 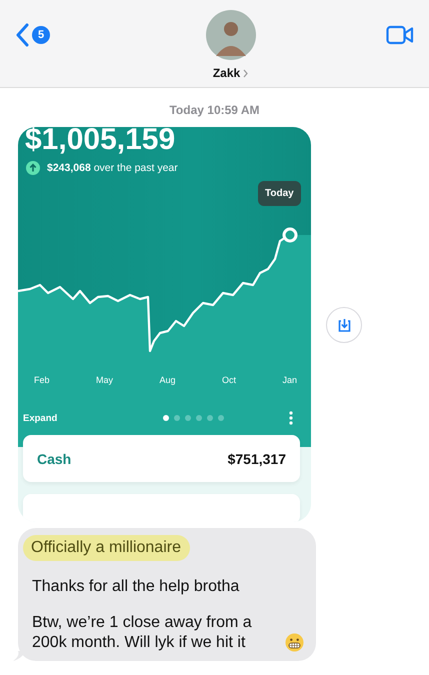 What do you see at coordinates (279, 193) in the screenshot?
I see `tooltip: Today` at bounding box center [279, 193].